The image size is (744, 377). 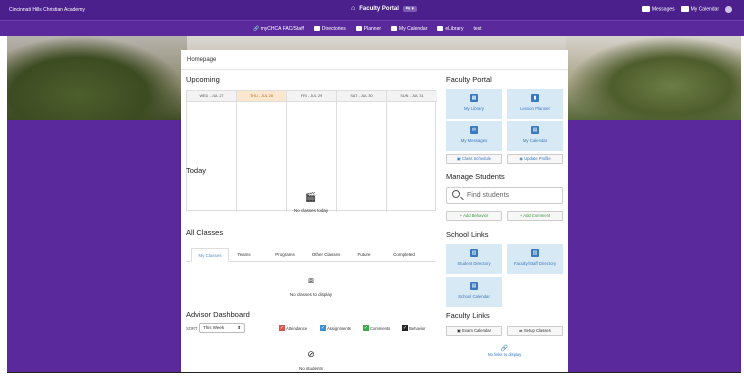 I want to click on advisor-heading: Advisor Dashboard, so click(x=218, y=314).